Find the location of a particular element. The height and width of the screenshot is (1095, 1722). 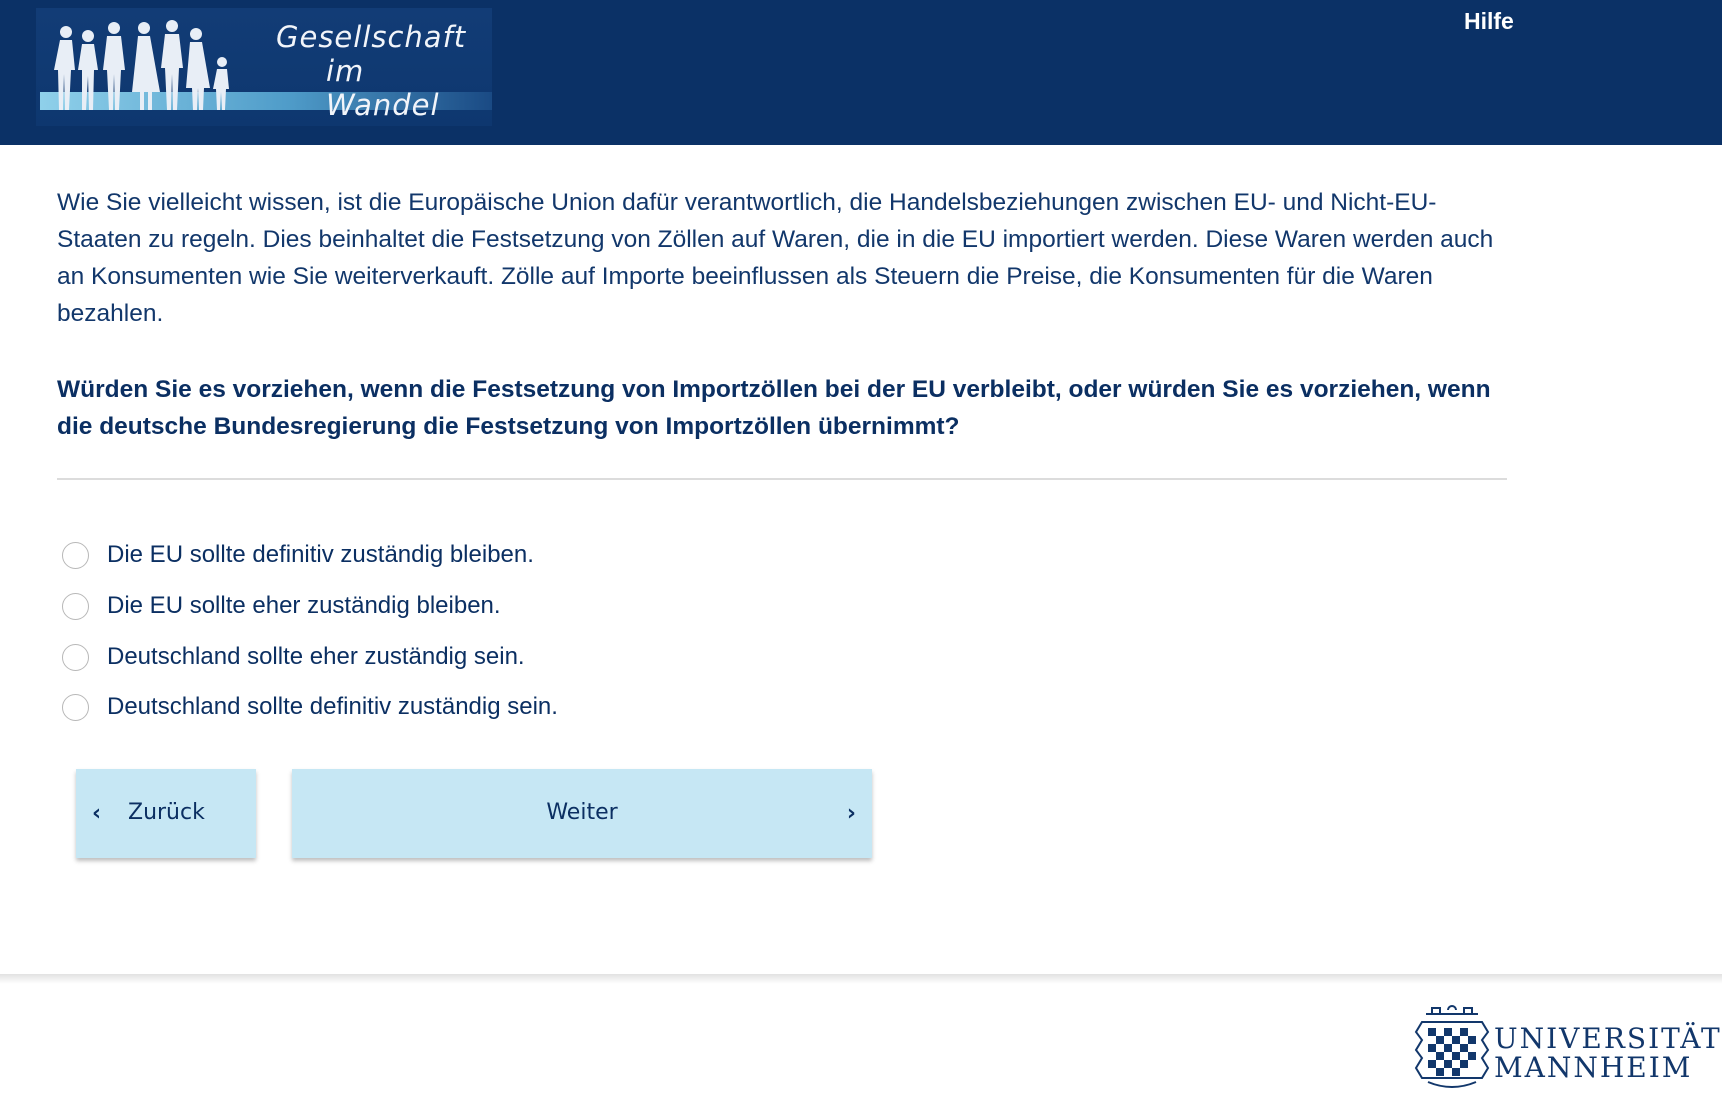

logo-text-line2: im Wandel is located at coordinates (383, 88).